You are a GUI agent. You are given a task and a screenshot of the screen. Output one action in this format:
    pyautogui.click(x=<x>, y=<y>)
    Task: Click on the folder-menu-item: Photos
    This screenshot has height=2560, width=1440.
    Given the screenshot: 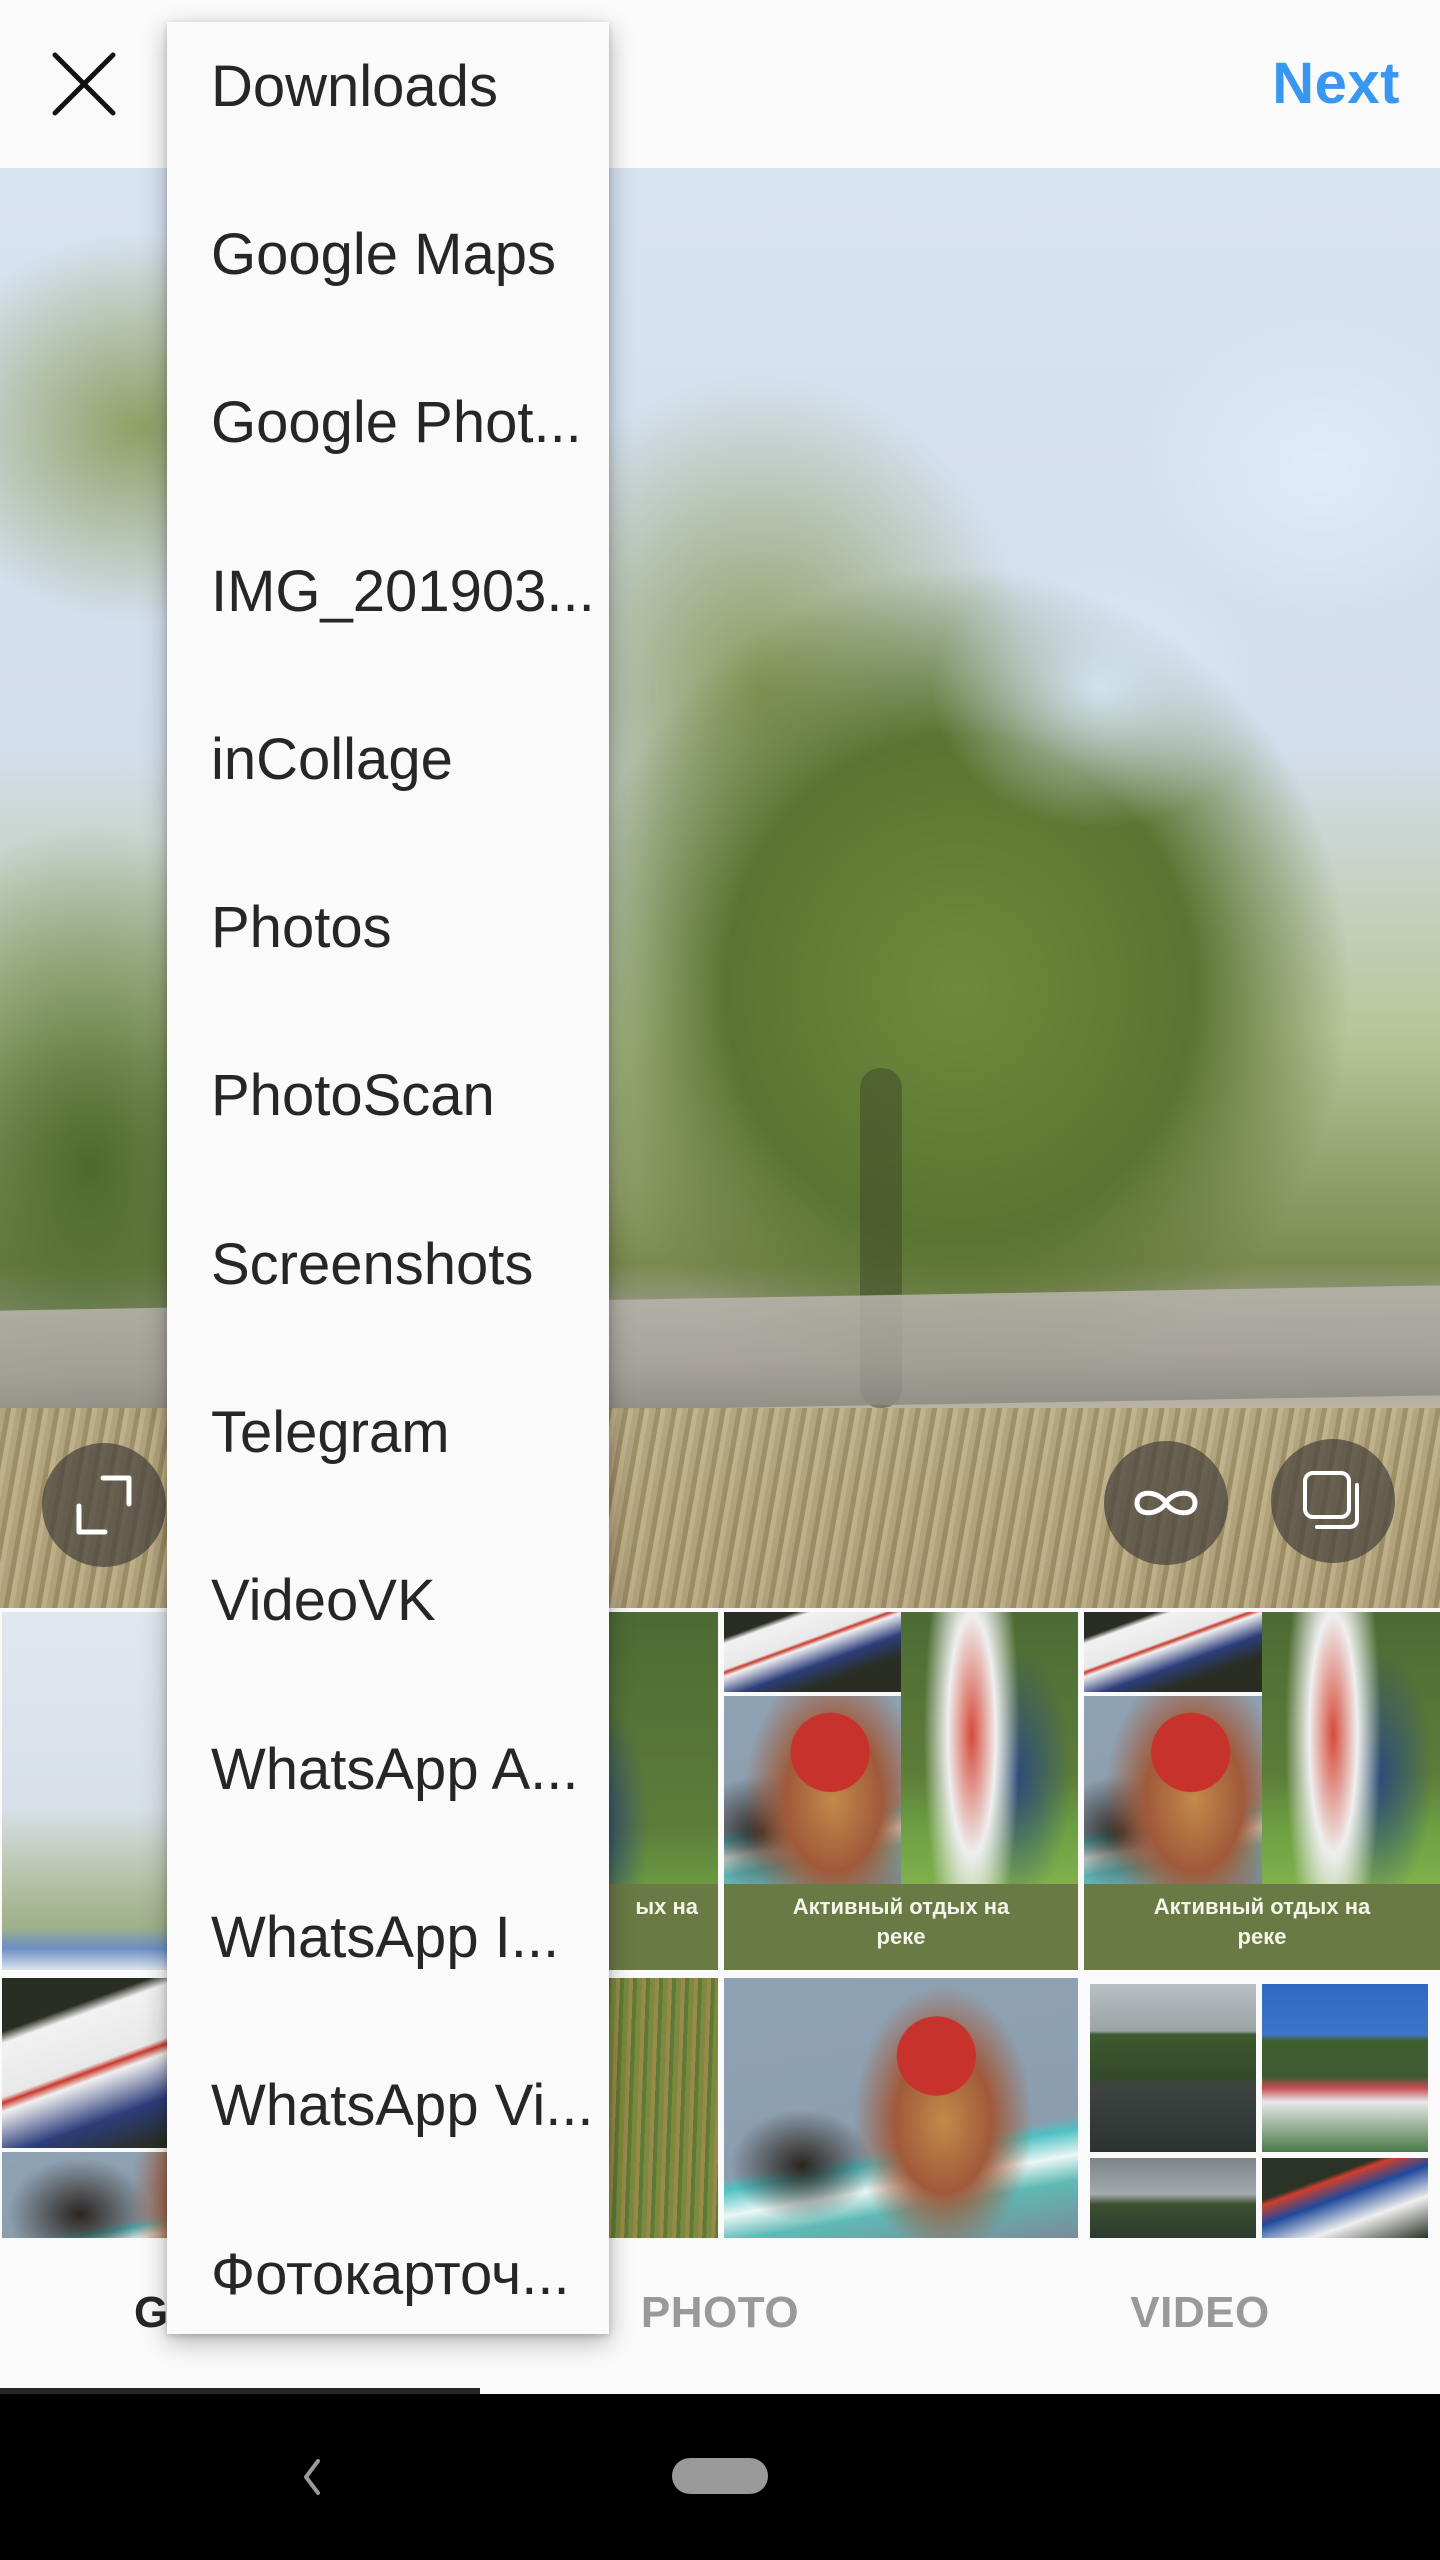 What is the action you would take?
    pyautogui.click(x=388, y=927)
    